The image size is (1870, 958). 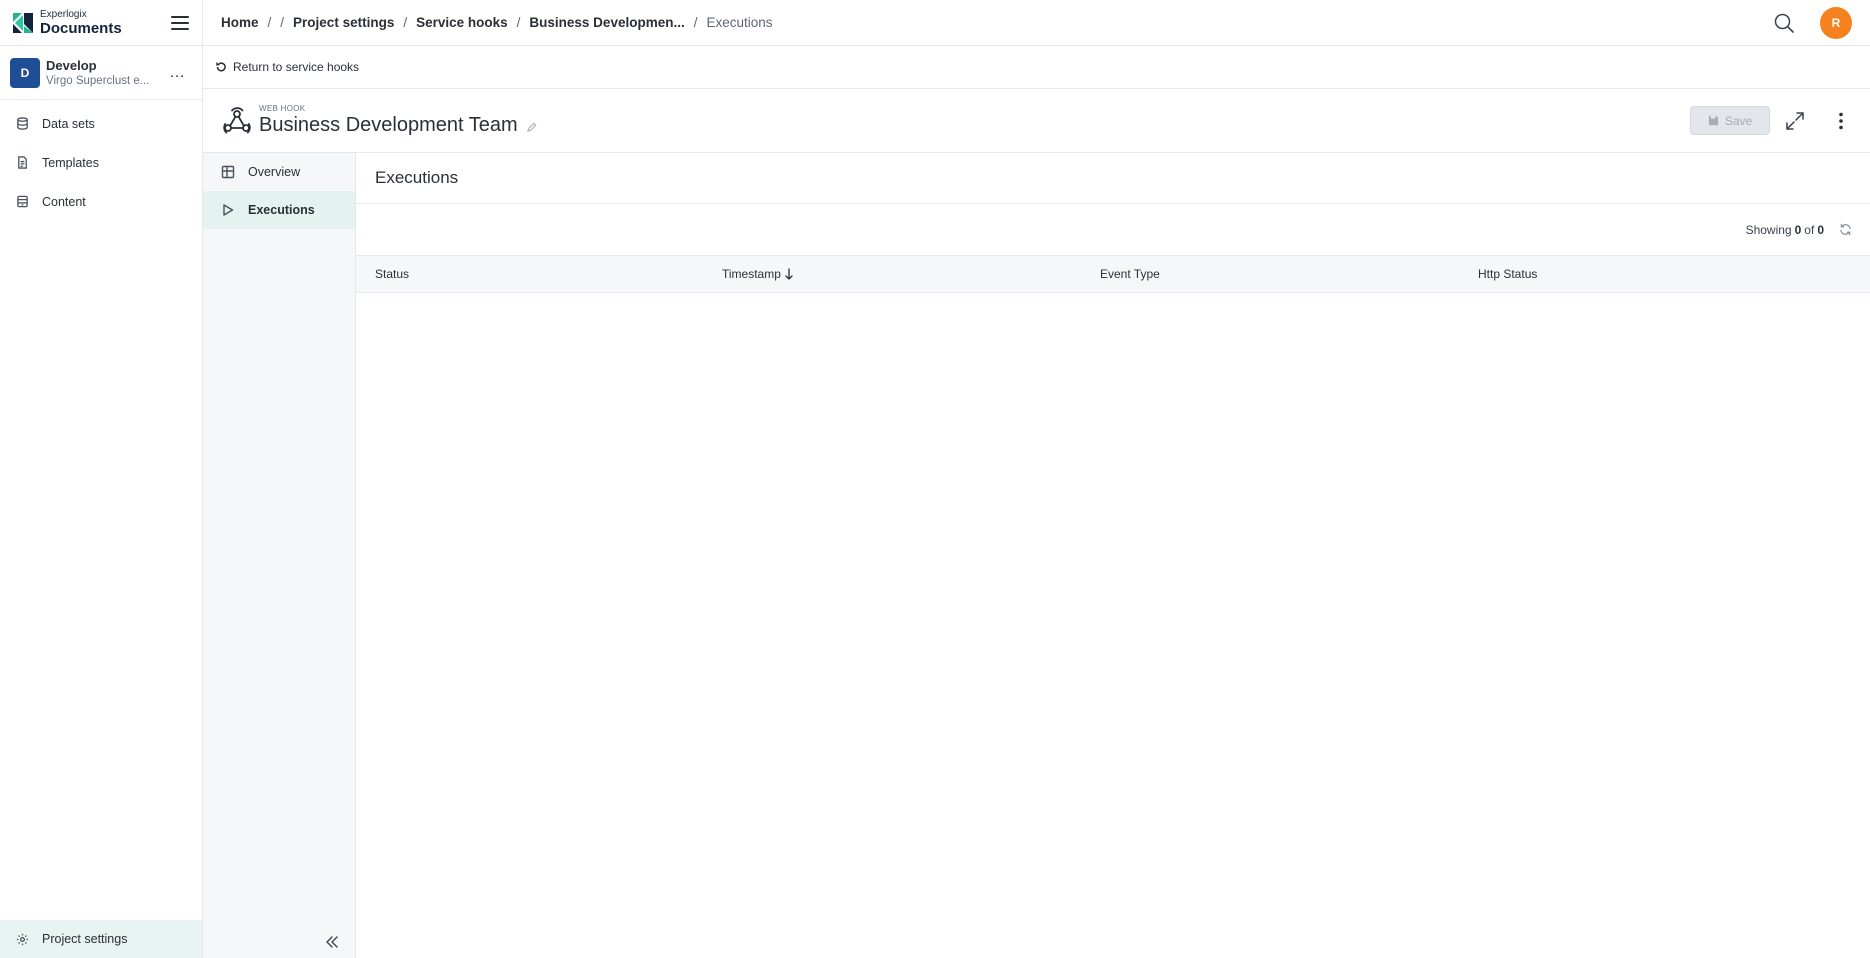 I want to click on expand-icon, so click(x=1795, y=121).